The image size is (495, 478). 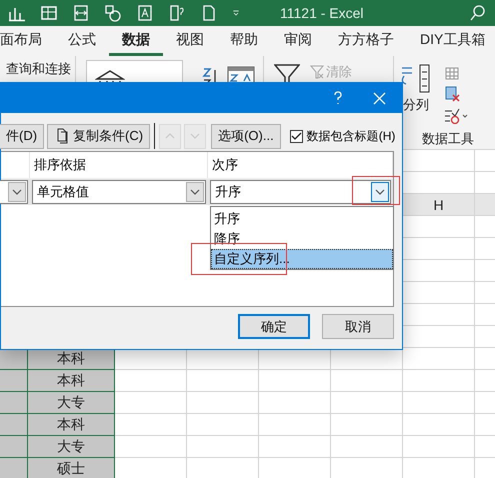 What do you see at coordinates (27, 41) in the screenshot?
I see `ribbon-tab: 面布局` at bounding box center [27, 41].